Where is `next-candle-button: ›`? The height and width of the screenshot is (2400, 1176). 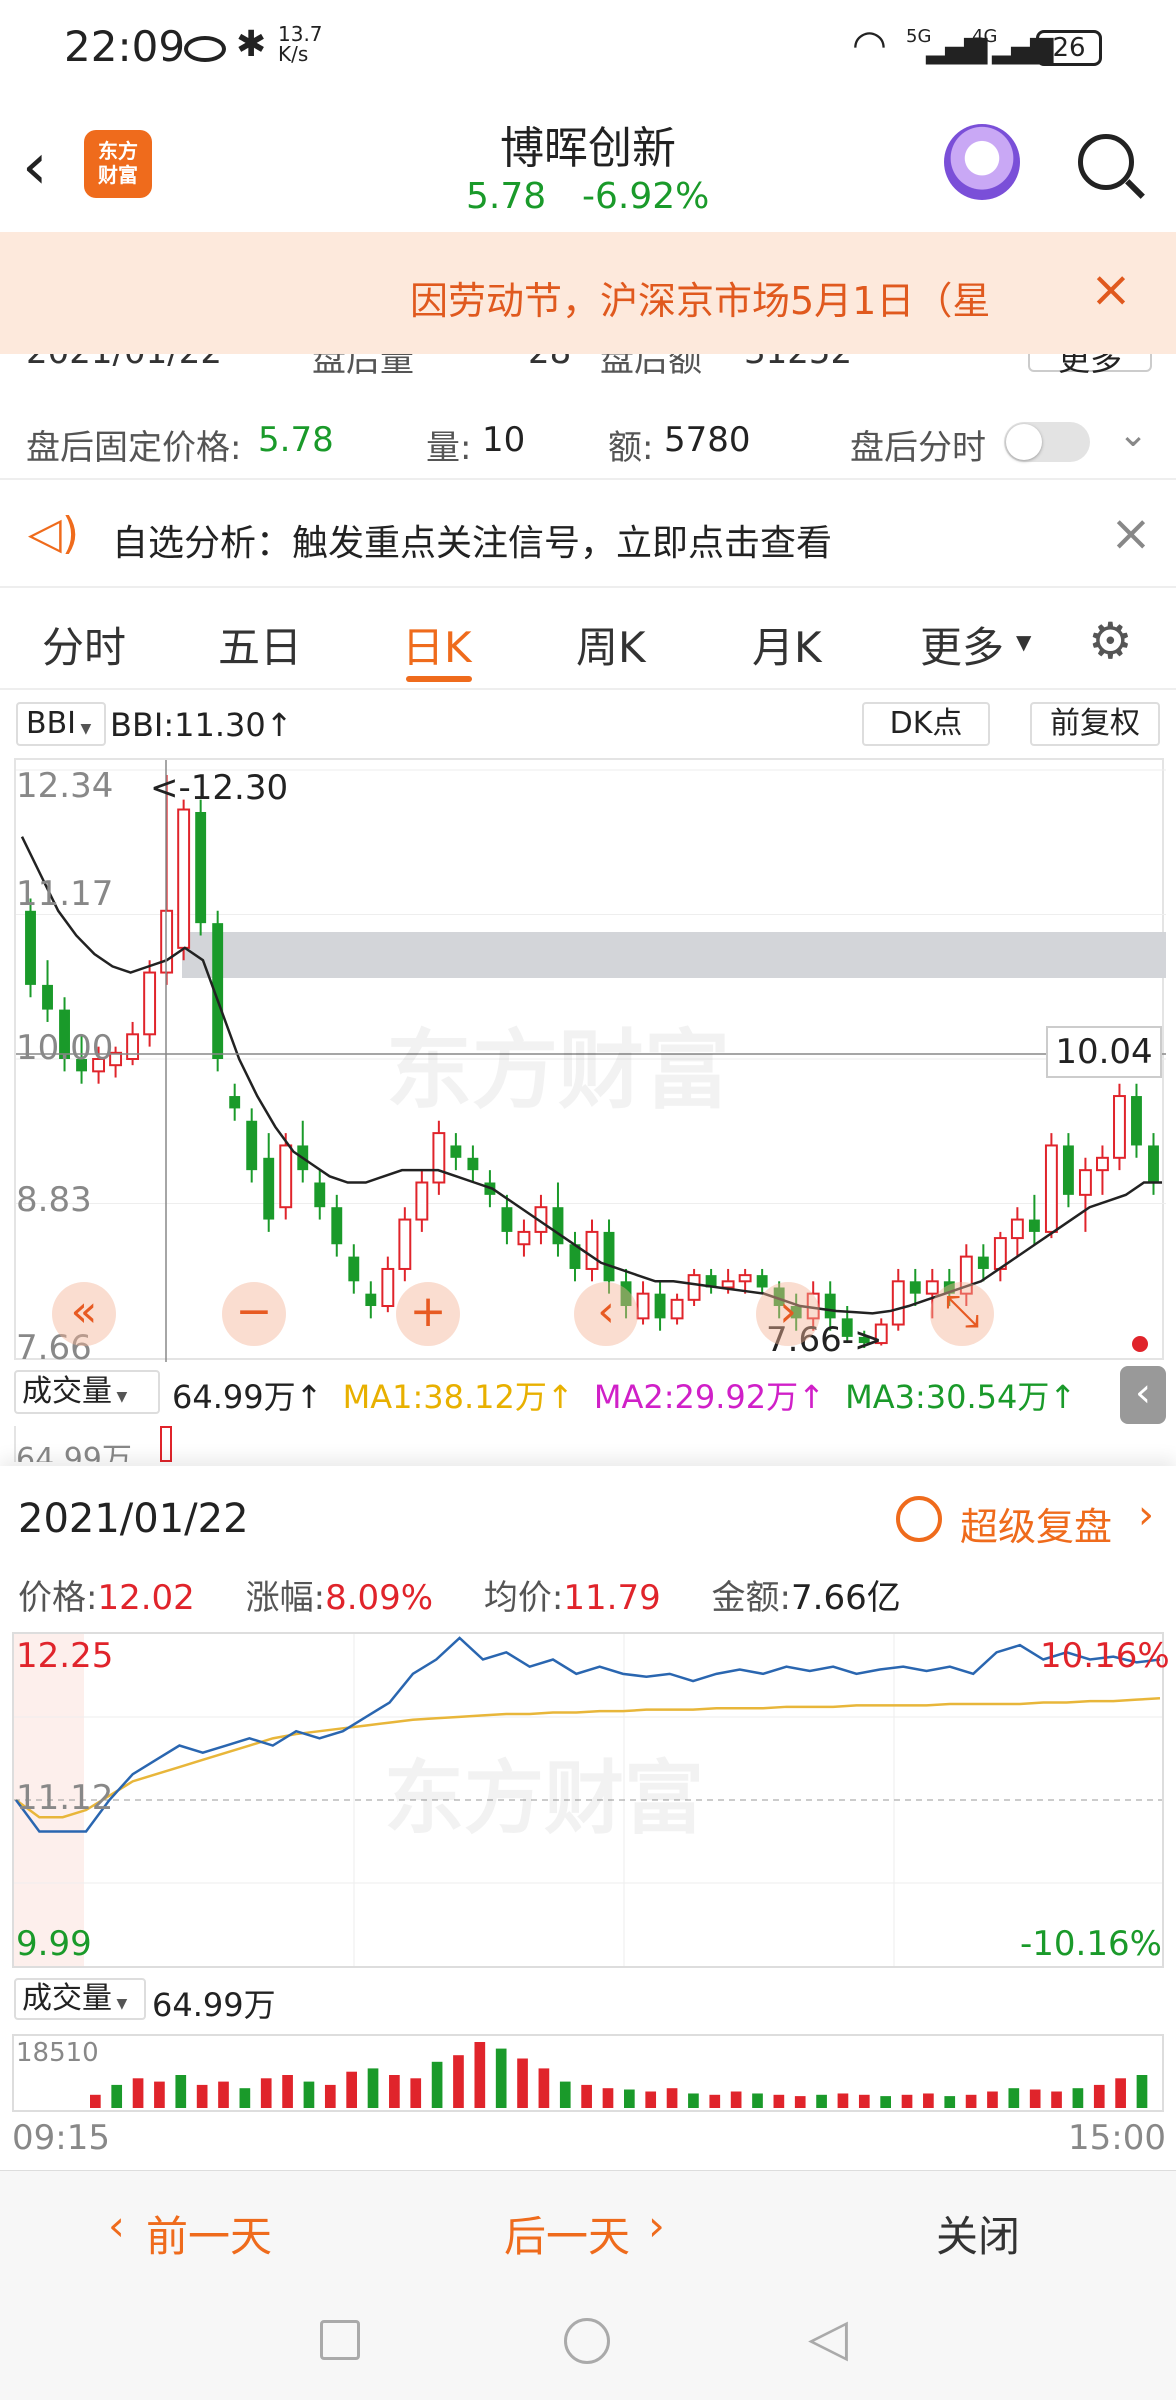
next-candle-button: › is located at coordinates (788, 1314).